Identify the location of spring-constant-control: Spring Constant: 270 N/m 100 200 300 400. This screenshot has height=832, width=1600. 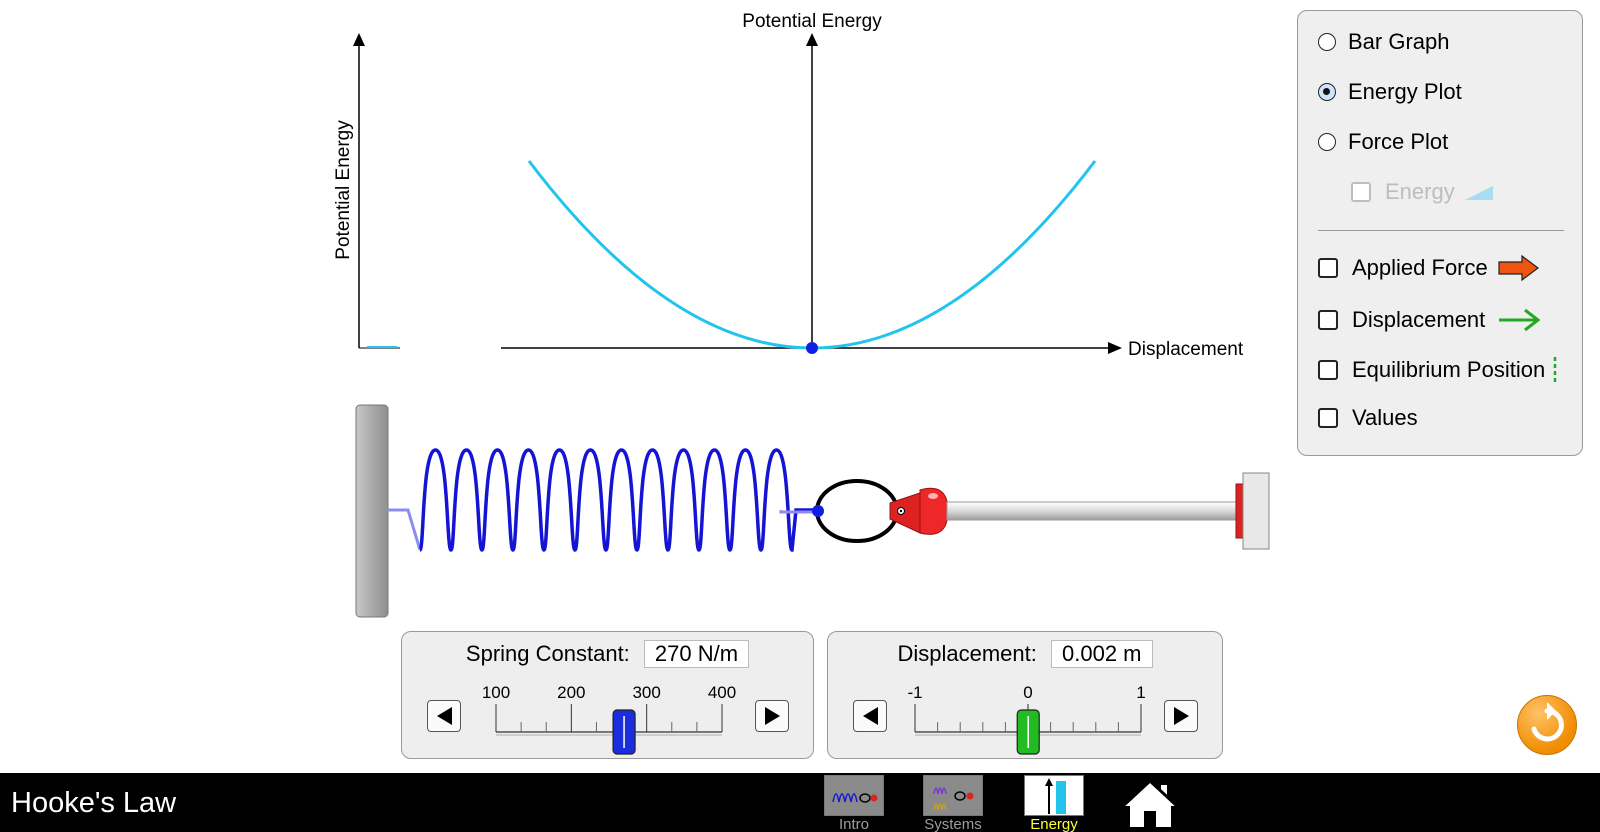
(607, 695).